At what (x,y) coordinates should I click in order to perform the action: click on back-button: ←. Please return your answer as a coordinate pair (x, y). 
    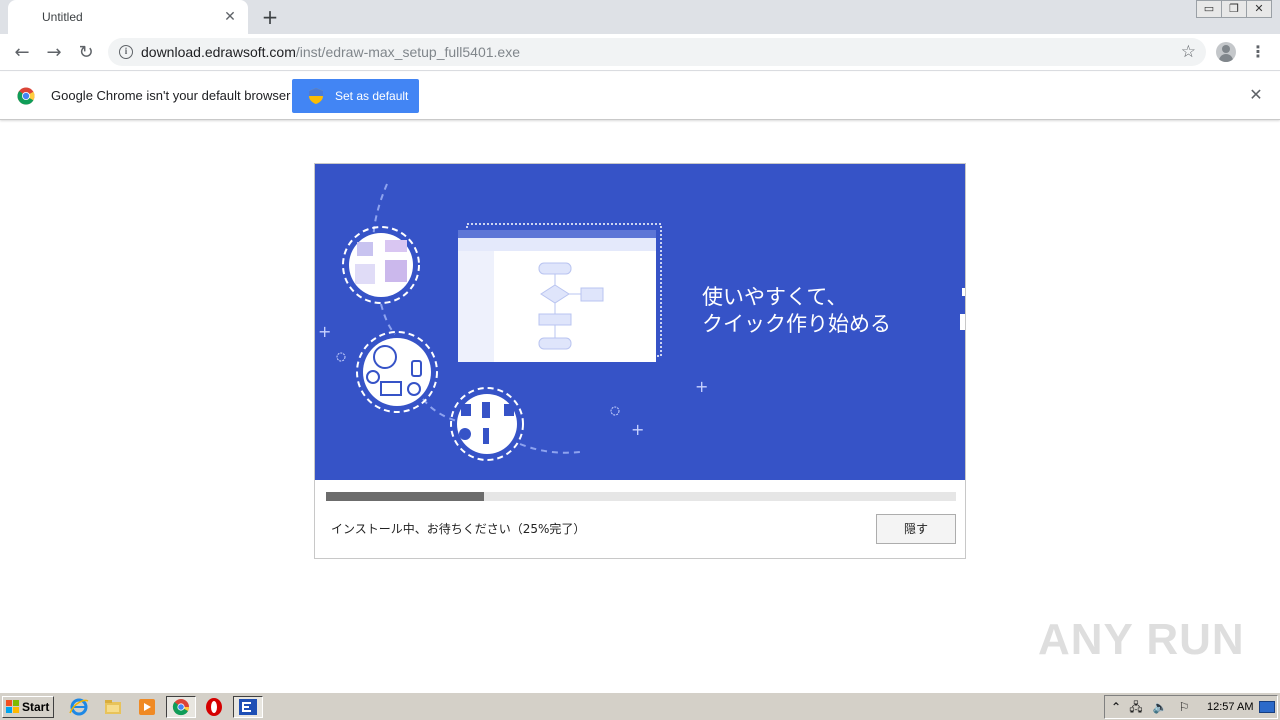
    Looking at the image, I should click on (22, 53).